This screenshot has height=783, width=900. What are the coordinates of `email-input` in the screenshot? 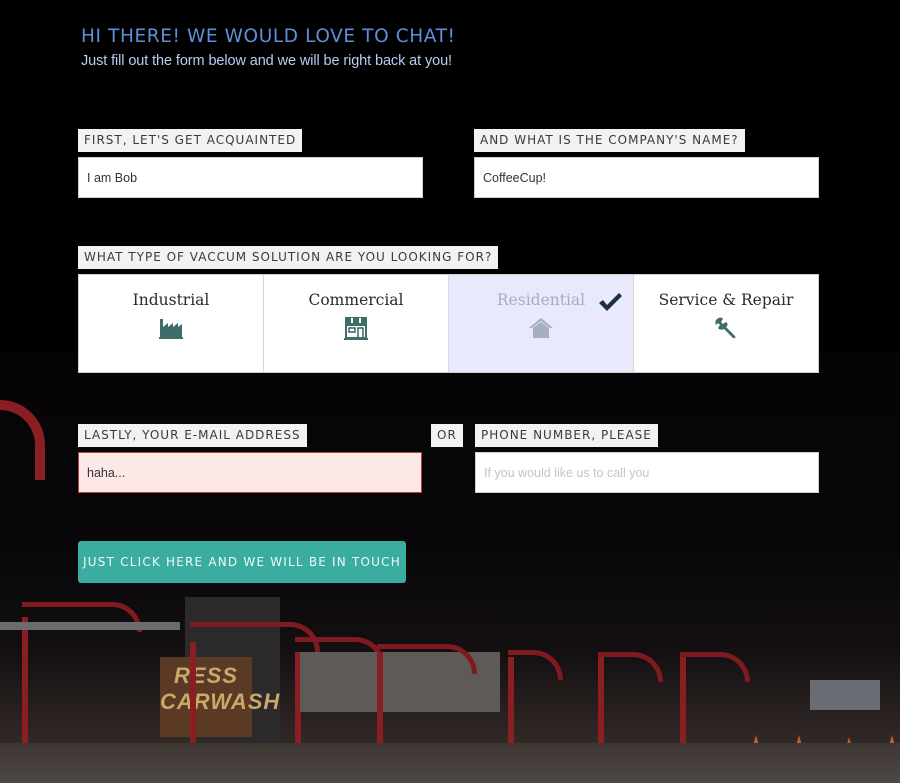 It's located at (250, 472).